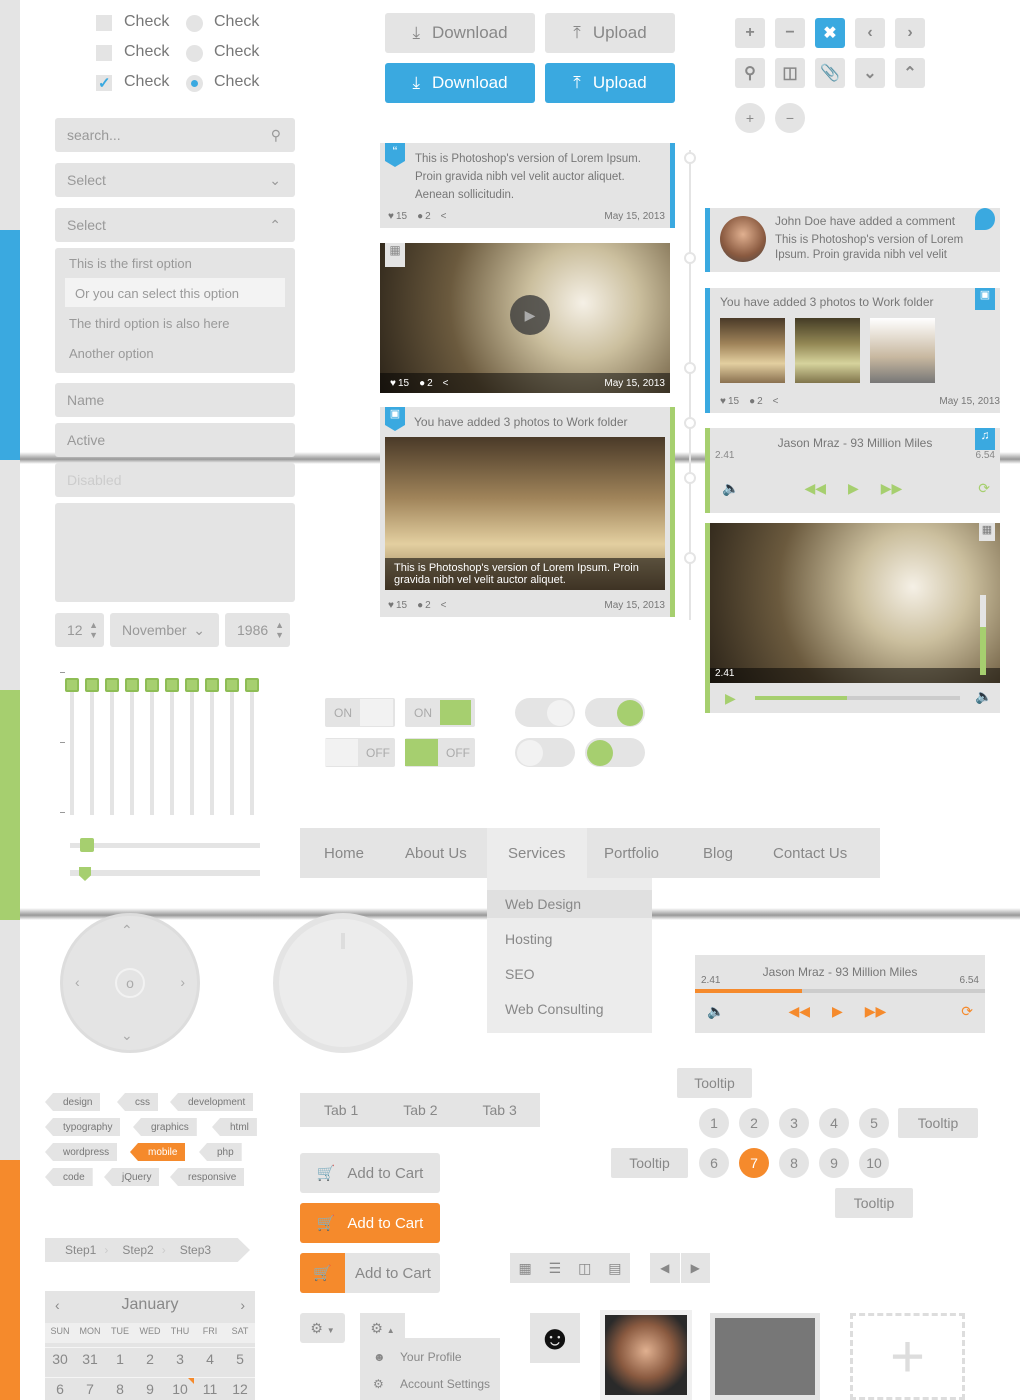  Describe the element at coordinates (545, 712) in the screenshot. I see `round-toggle` at that location.